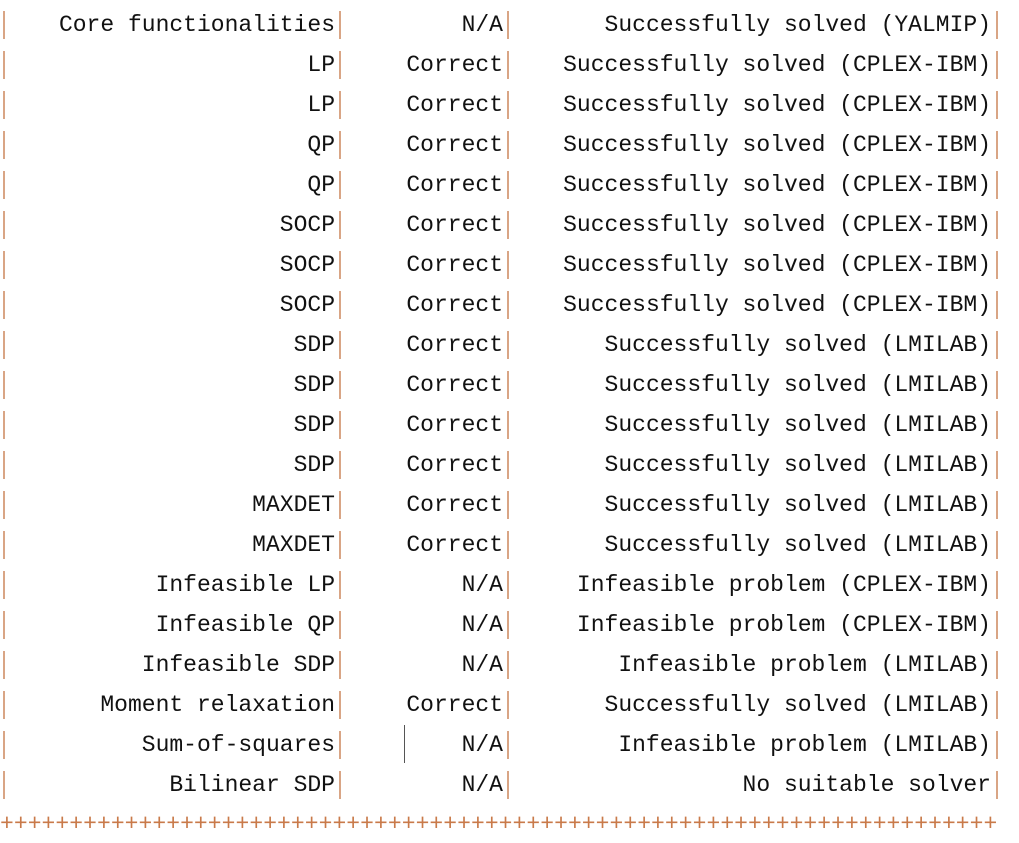 The height and width of the screenshot is (843, 1019). I want to click on table-row: QP Correct Successfully solved (CPLEX-IBM), so click(509, 145).